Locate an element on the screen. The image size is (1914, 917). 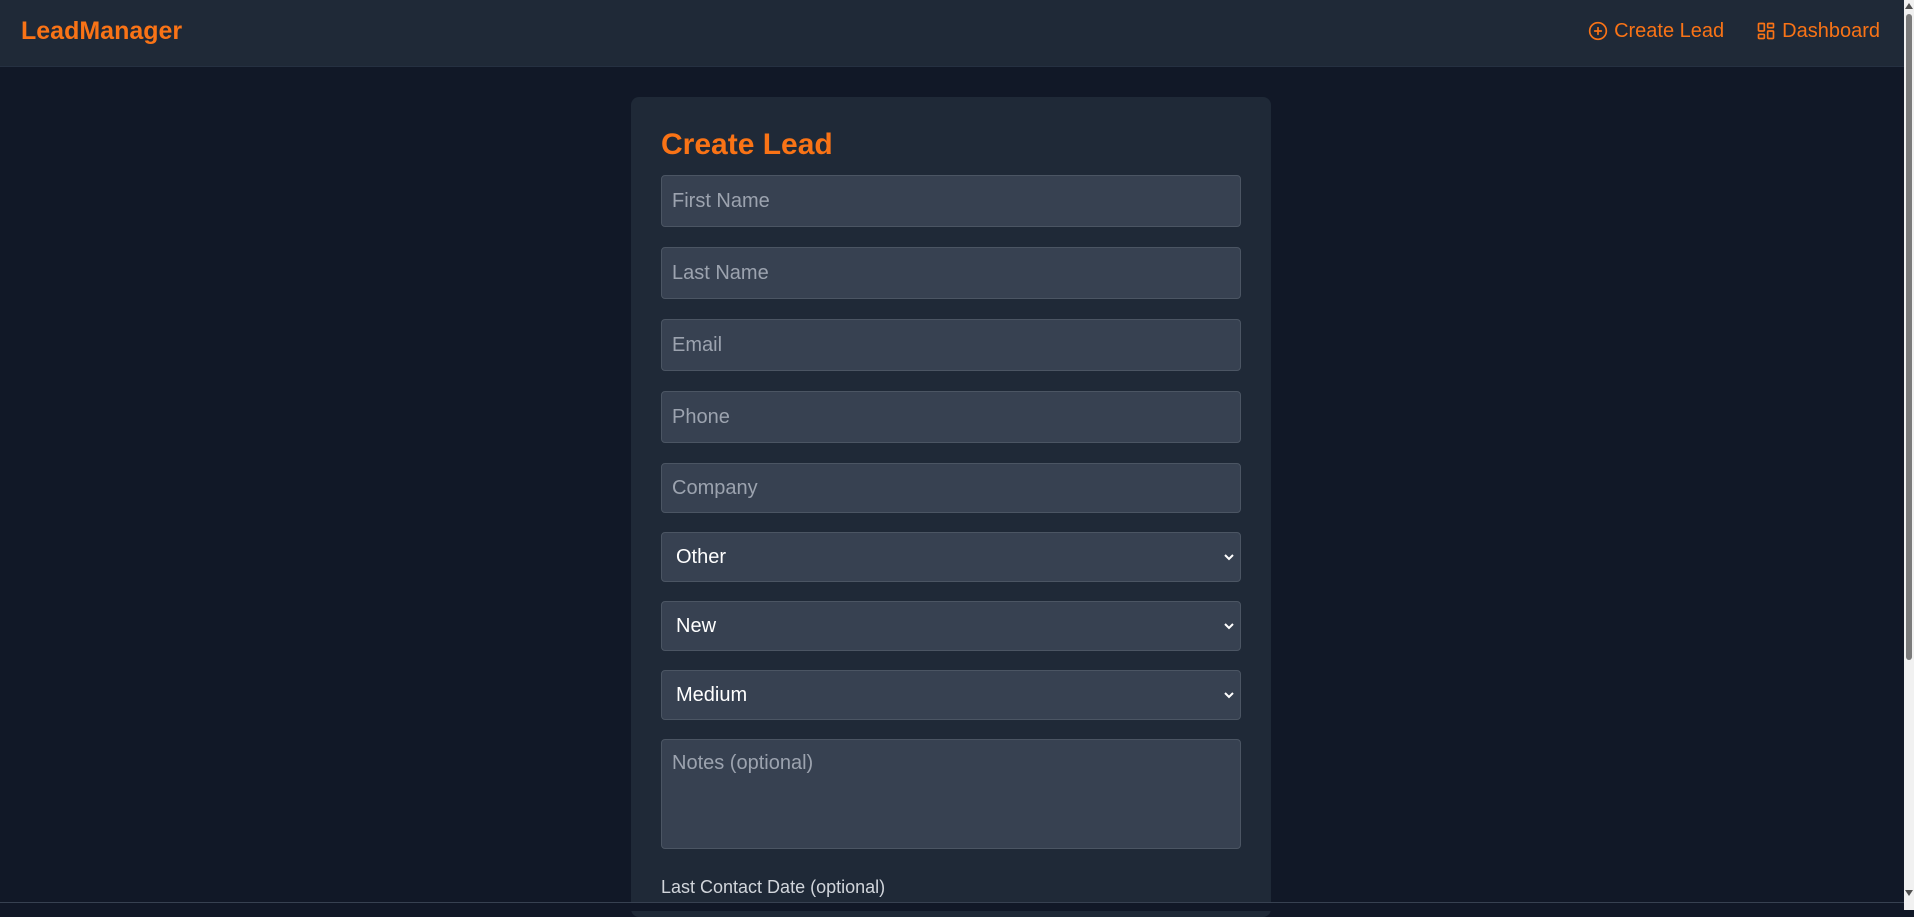
scroll-thumb is located at coordinates (1909, 337).